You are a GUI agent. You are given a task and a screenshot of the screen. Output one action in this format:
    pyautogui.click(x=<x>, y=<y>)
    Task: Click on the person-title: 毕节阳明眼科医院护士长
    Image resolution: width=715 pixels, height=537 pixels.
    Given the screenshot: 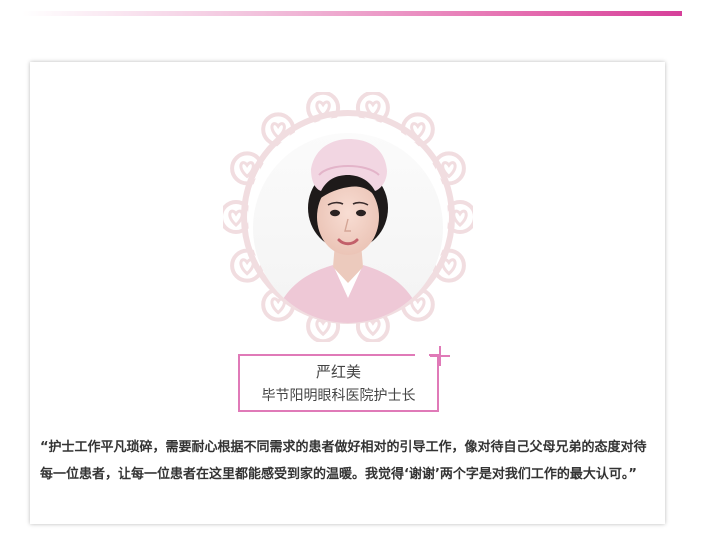 What is the action you would take?
    pyautogui.click(x=338, y=396)
    